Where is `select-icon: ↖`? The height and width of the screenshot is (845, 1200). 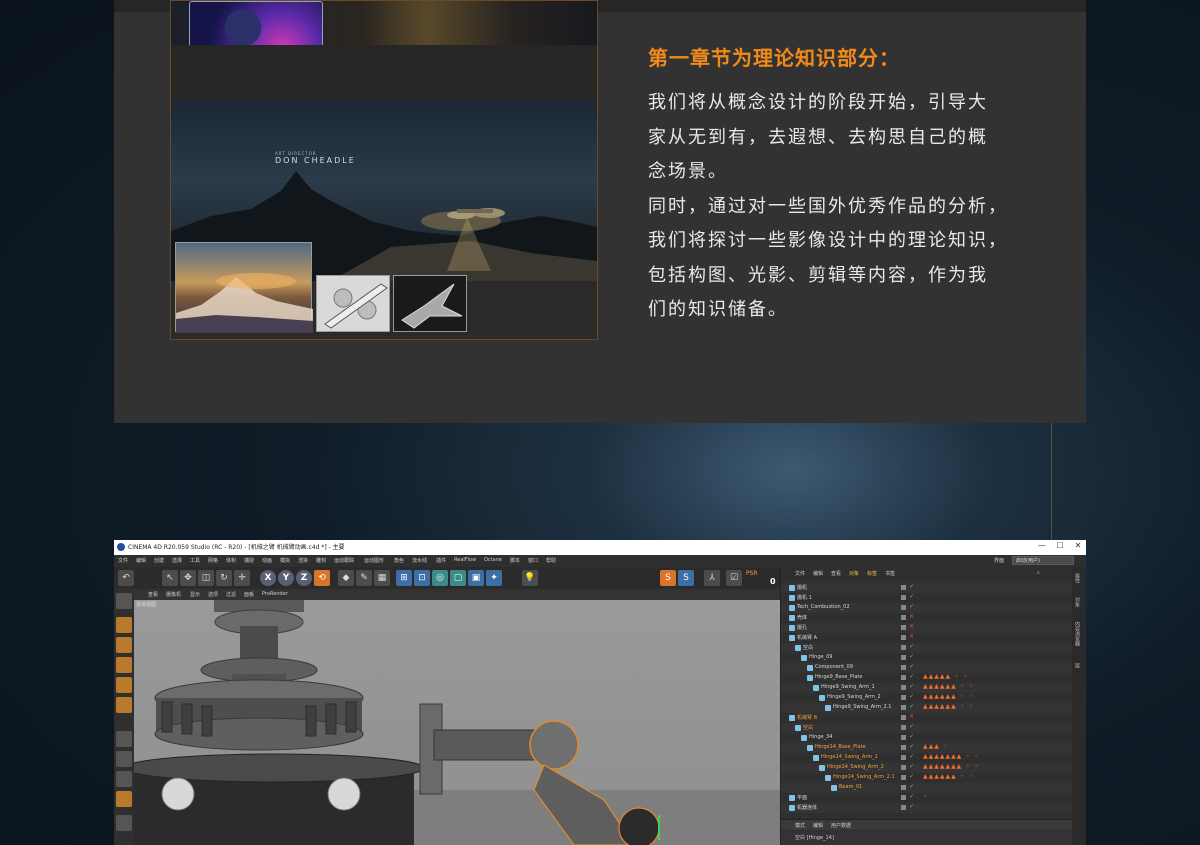
select-icon: ↖ is located at coordinates (170, 578).